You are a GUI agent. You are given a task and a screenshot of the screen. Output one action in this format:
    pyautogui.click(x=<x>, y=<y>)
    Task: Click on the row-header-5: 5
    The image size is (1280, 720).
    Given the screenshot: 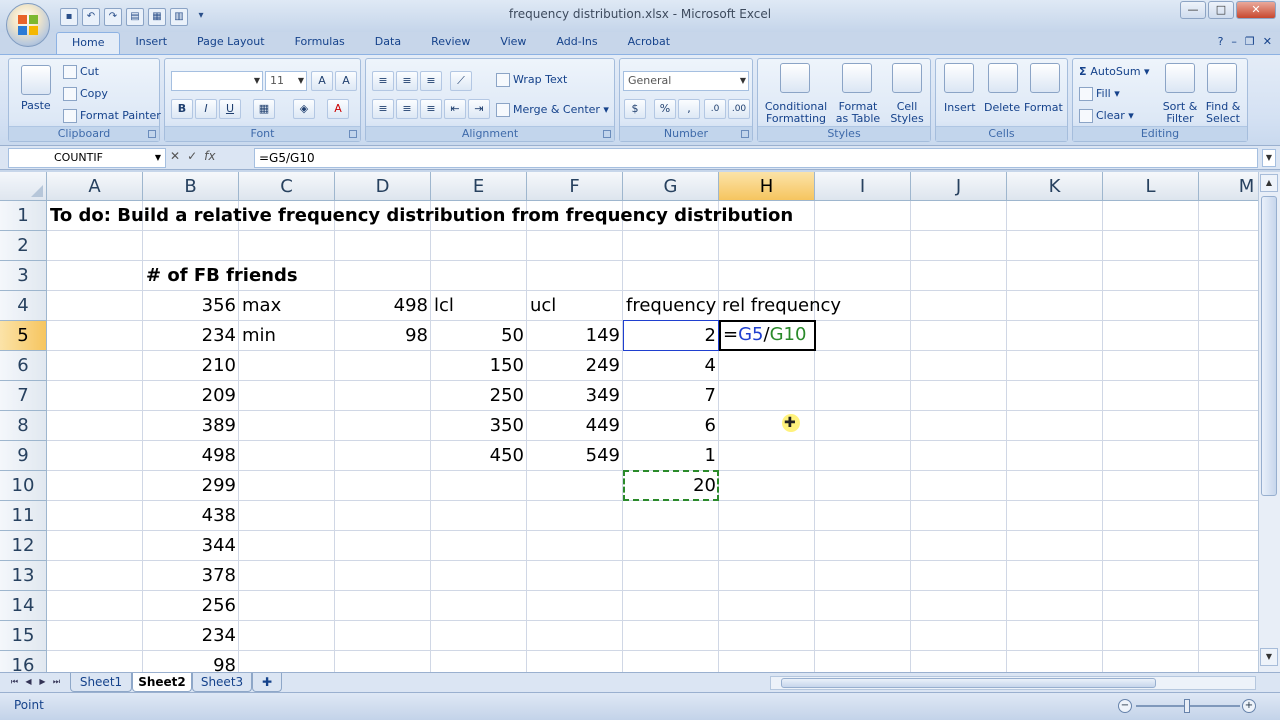 What is the action you would take?
    pyautogui.click(x=23, y=336)
    